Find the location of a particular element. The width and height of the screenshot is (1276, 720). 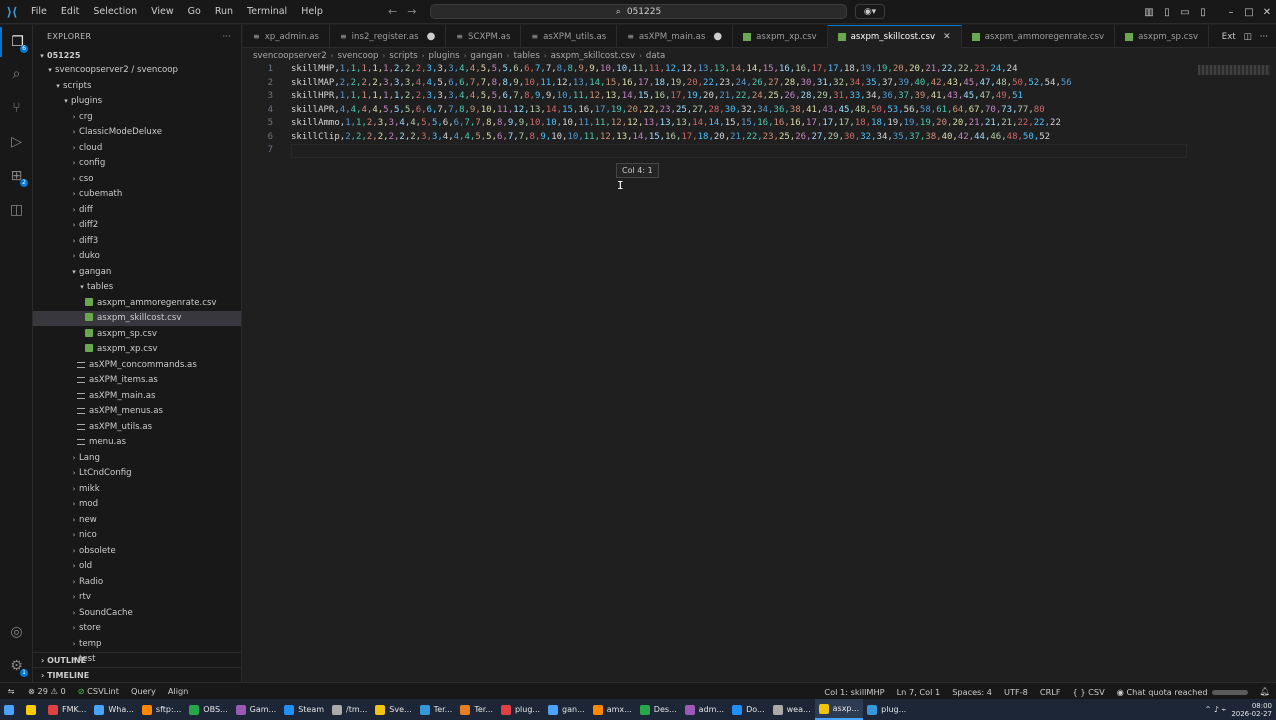

more-actions-icon: ··· is located at coordinates (1264, 37).